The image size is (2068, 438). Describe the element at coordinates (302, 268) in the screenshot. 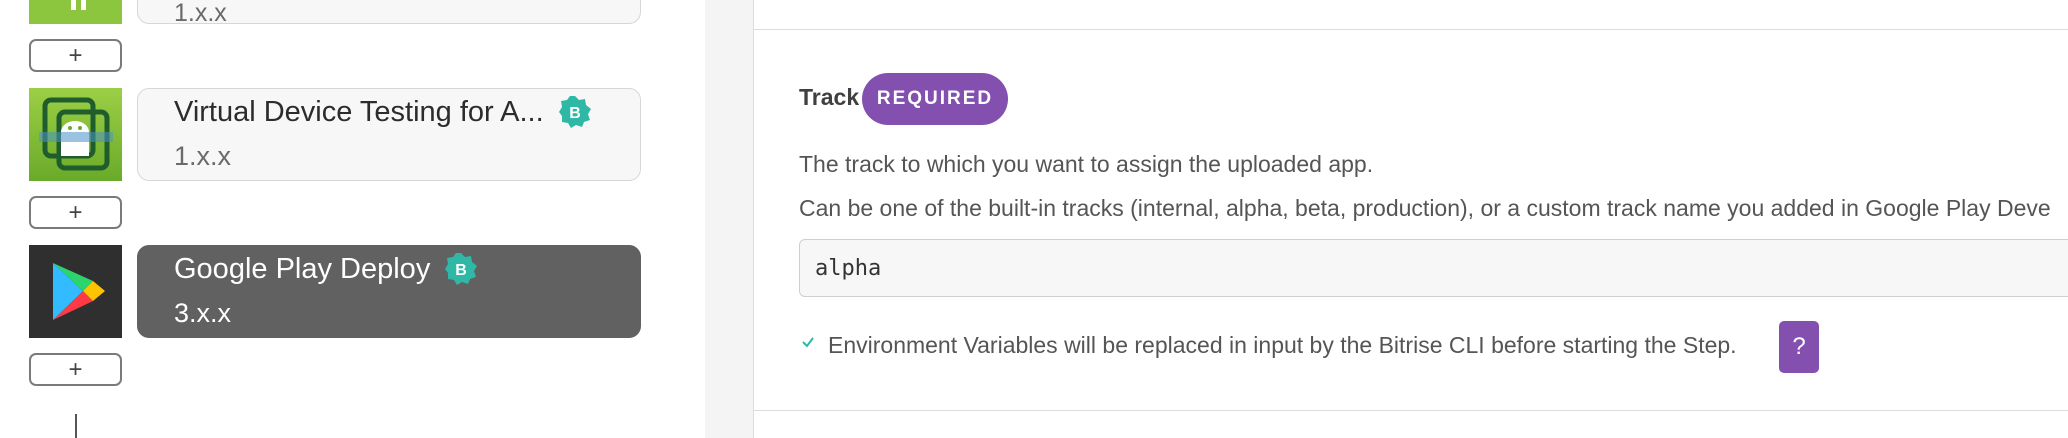

I see `step-title: Google Play Deploy` at that location.